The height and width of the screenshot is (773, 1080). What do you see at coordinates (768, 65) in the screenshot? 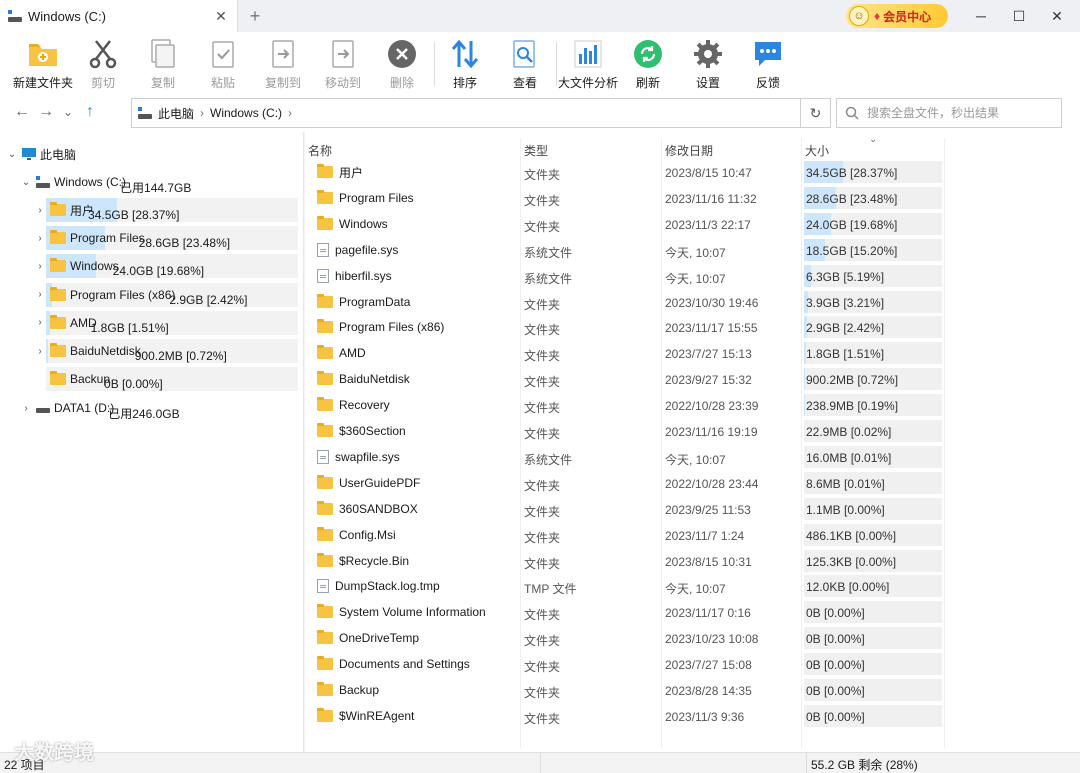
I see `feedback-button: 反馈` at bounding box center [768, 65].